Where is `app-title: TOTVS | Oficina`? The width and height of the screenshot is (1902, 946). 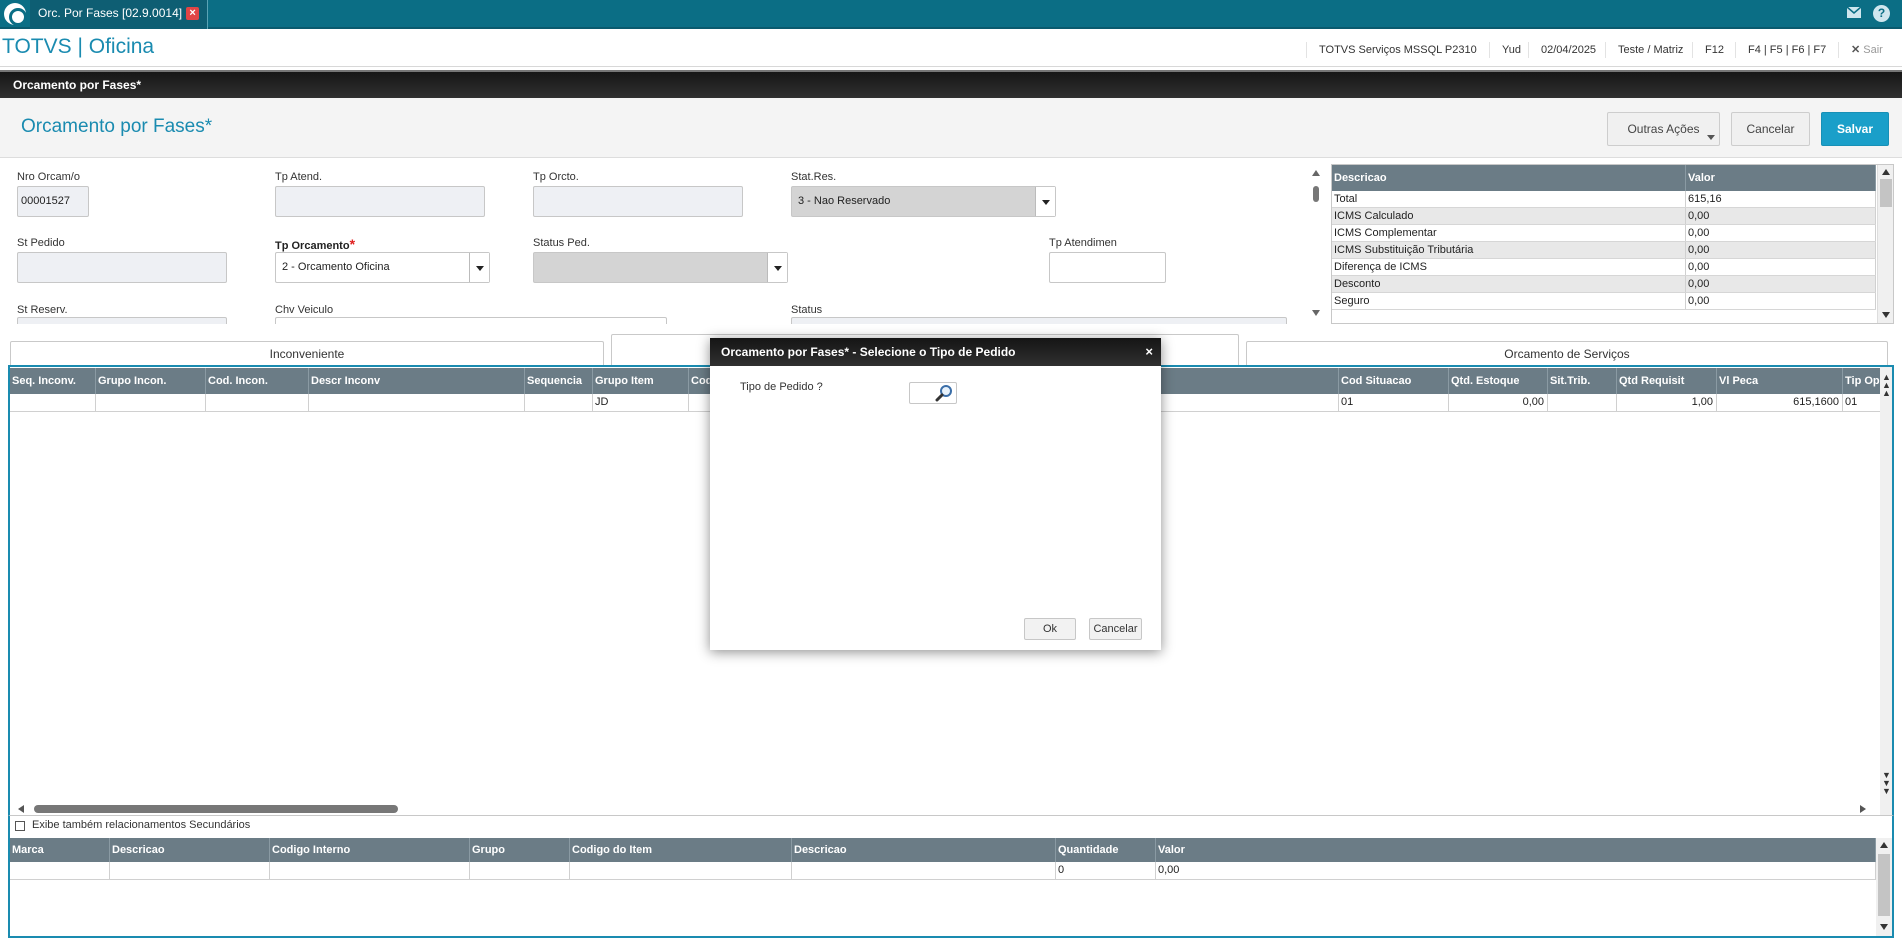 app-title: TOTVS | Oficina is located at coordinates (78, 46).